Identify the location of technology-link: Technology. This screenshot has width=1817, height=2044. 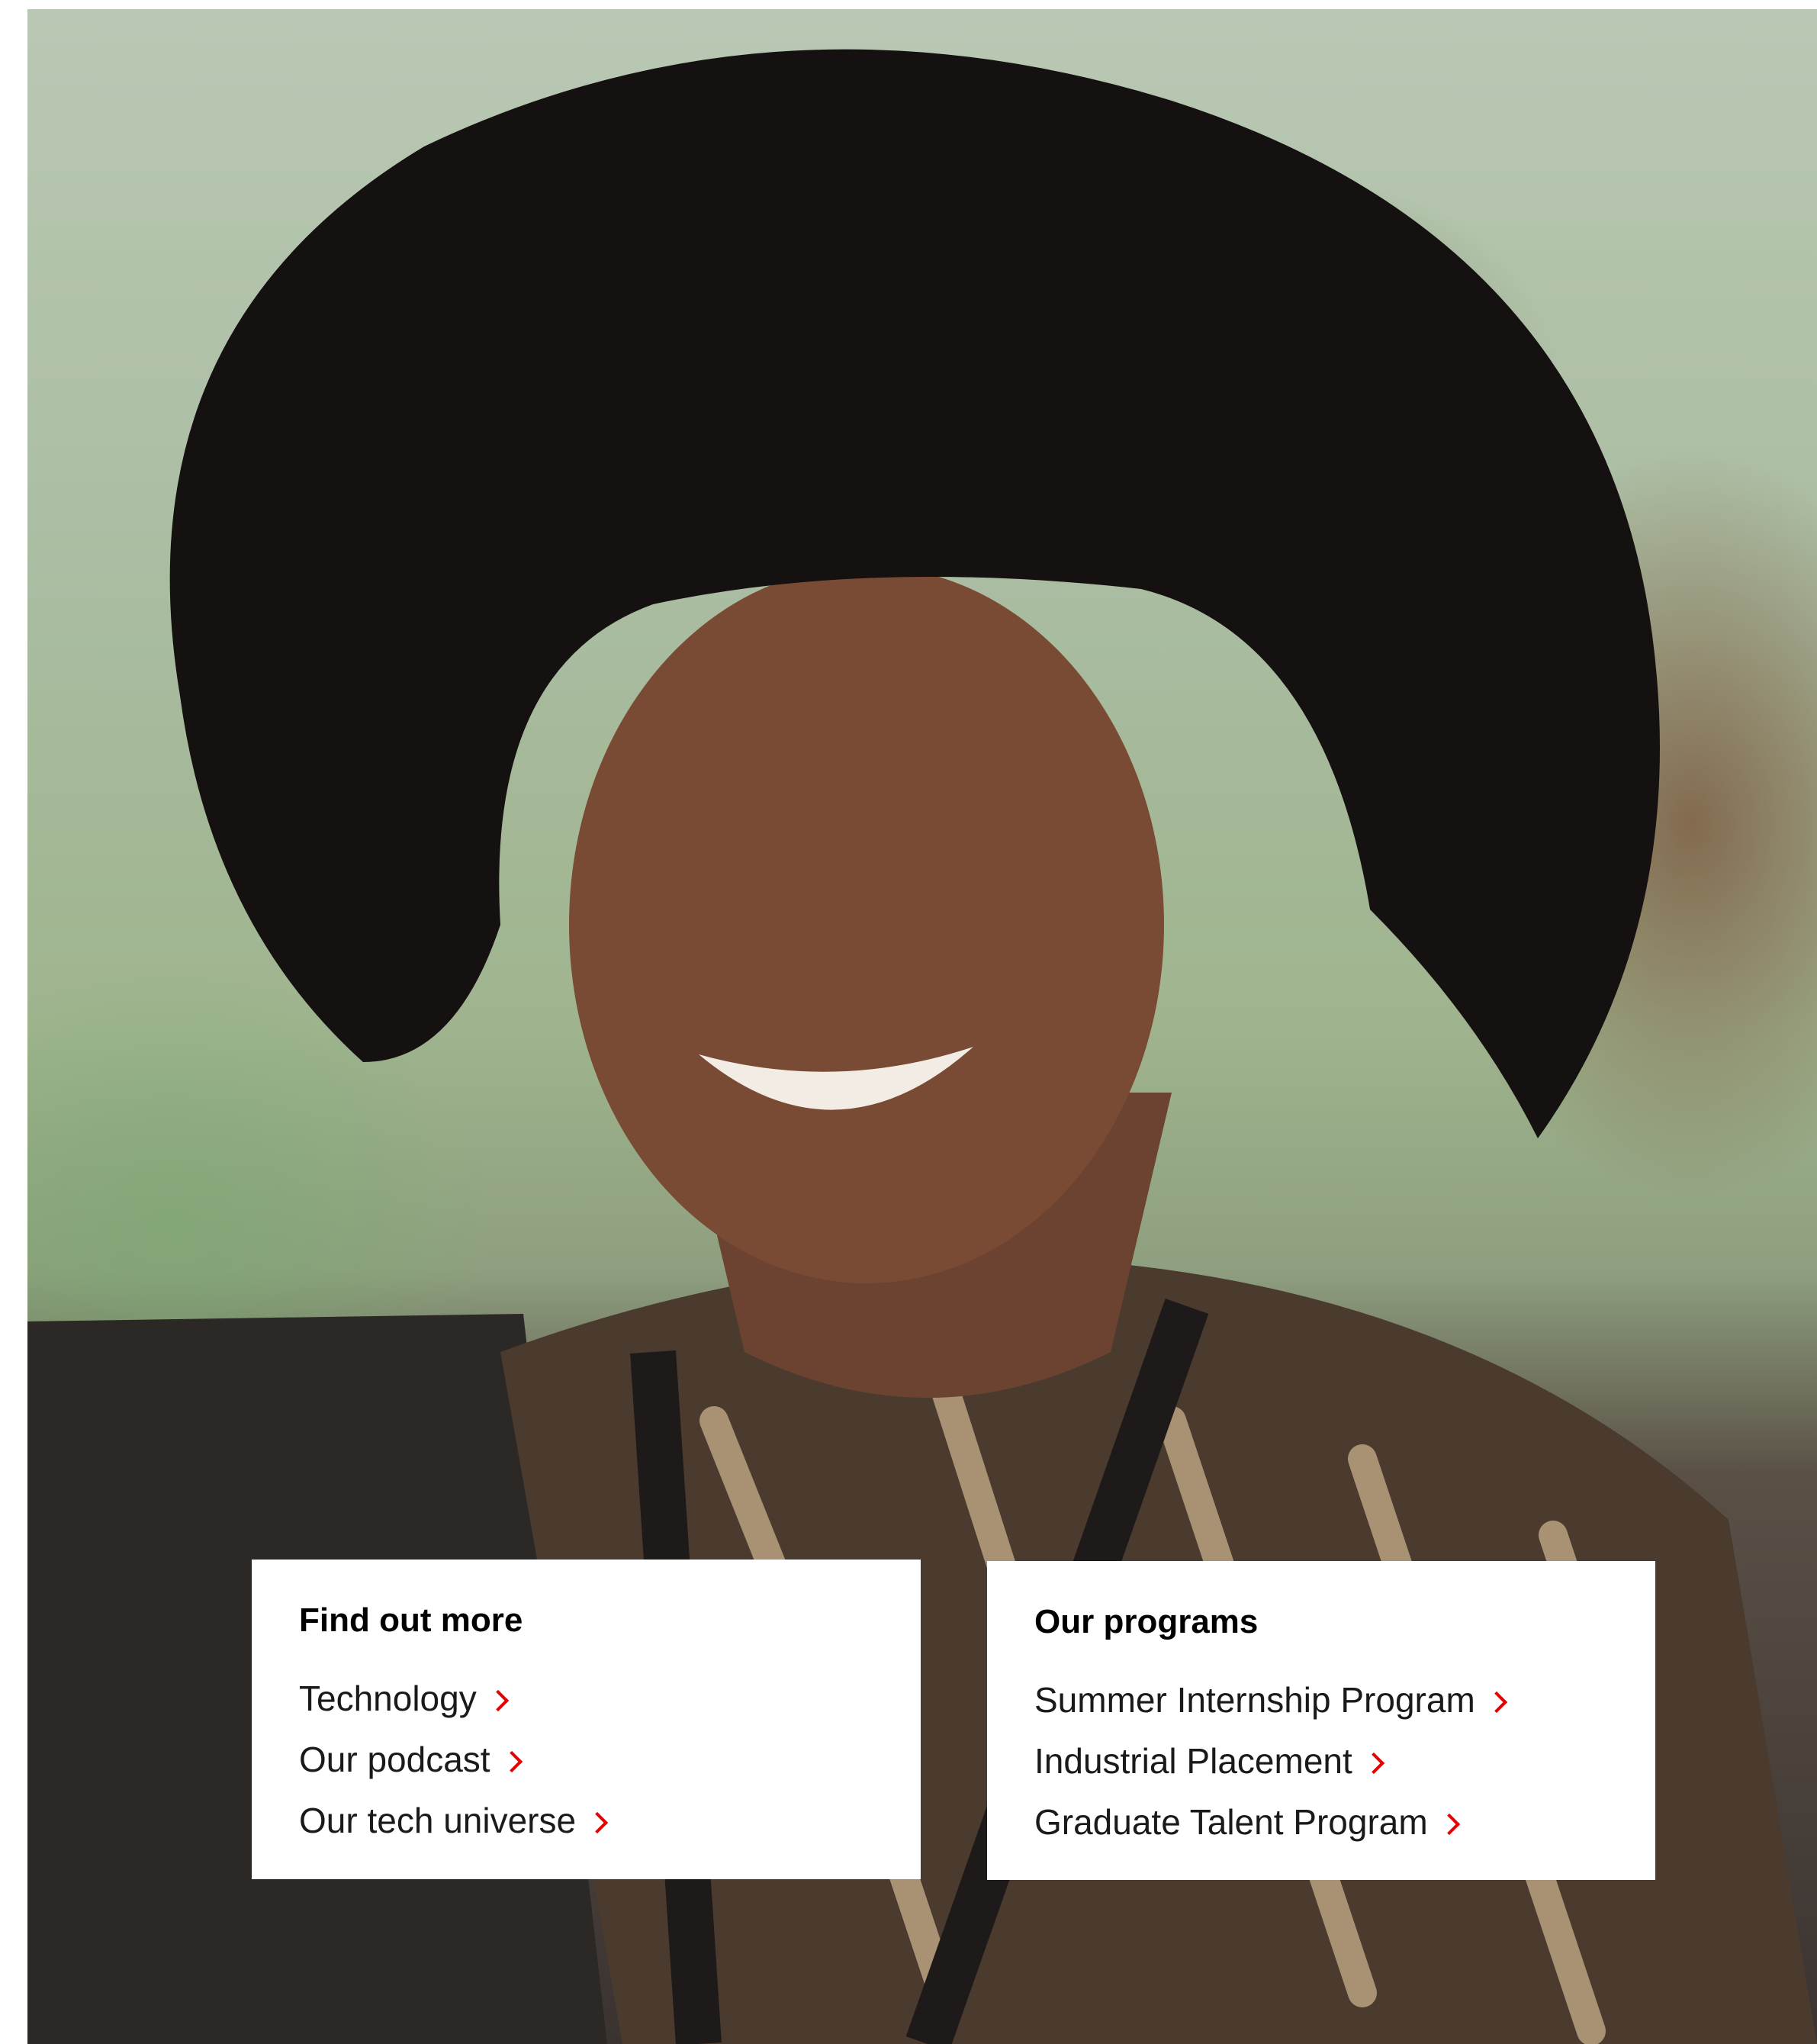
(586, 1698).